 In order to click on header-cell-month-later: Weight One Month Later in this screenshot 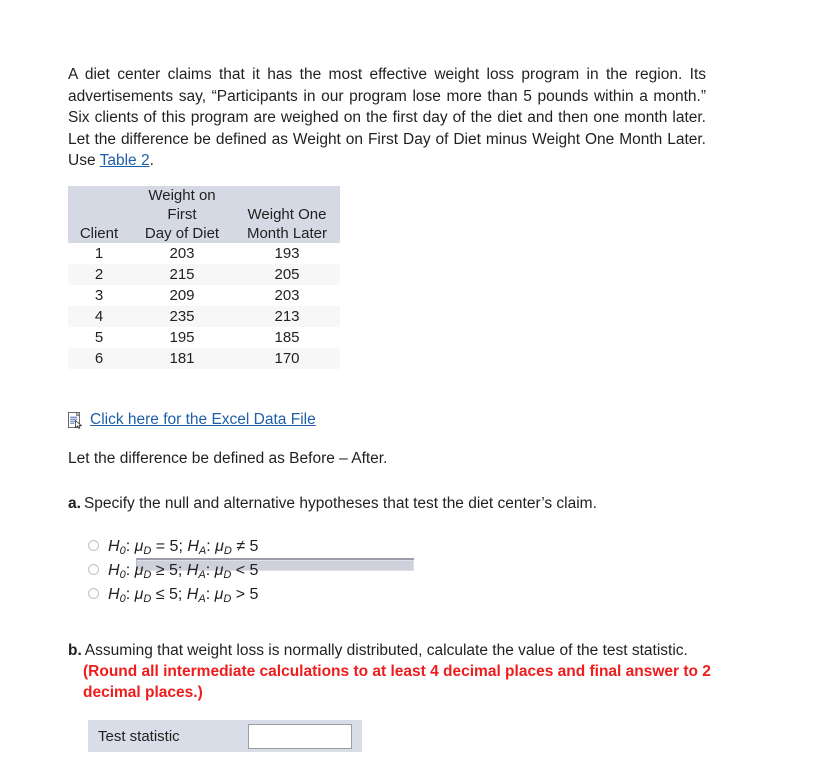, I will do `click(287, 214)`.